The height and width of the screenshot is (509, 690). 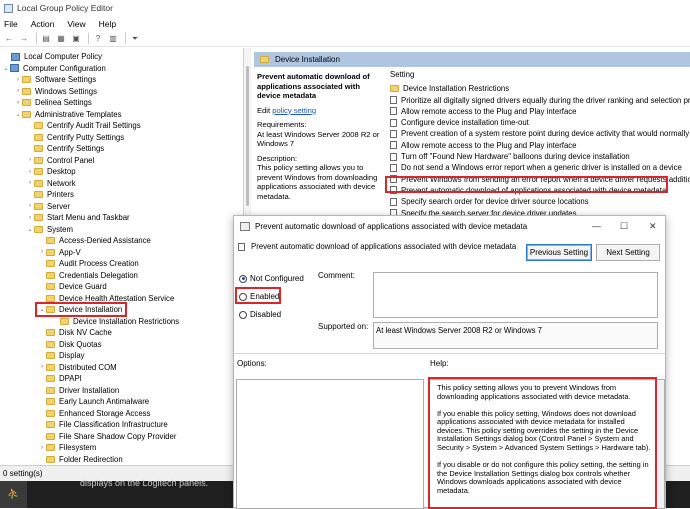 I want to click on maximize-icon: ☐, so click(x=624, y=226).